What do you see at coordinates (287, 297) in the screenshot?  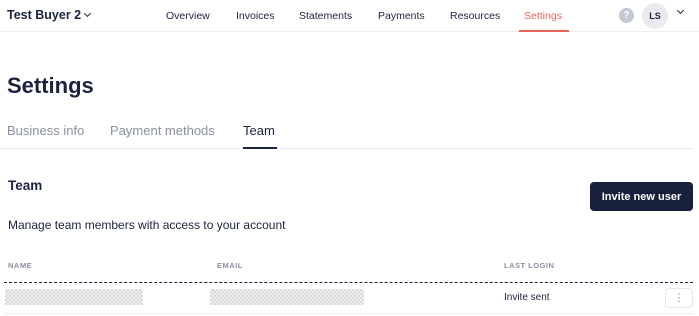 I see `redacted-email` at bounding box center [287, 297].